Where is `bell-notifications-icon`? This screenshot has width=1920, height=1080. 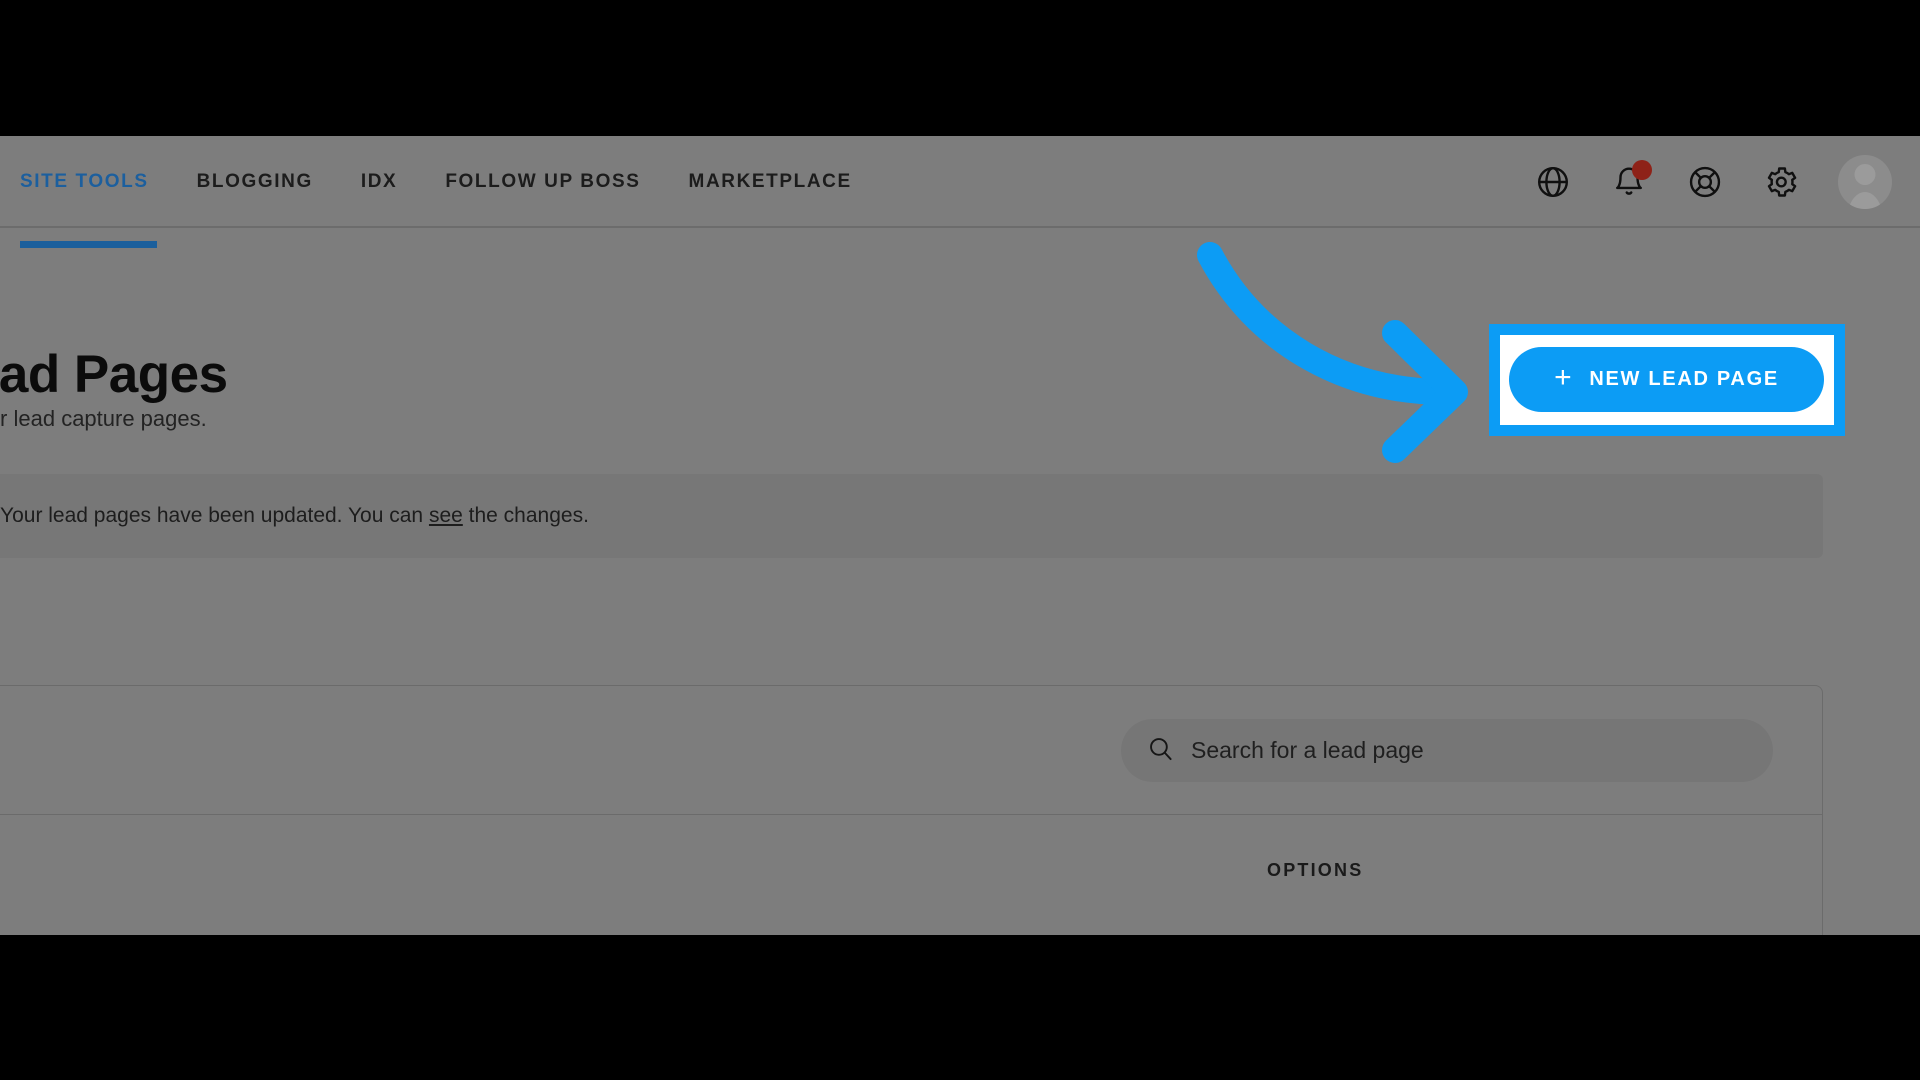 bell-notifications-icon is located at coordinates (1631, 180).